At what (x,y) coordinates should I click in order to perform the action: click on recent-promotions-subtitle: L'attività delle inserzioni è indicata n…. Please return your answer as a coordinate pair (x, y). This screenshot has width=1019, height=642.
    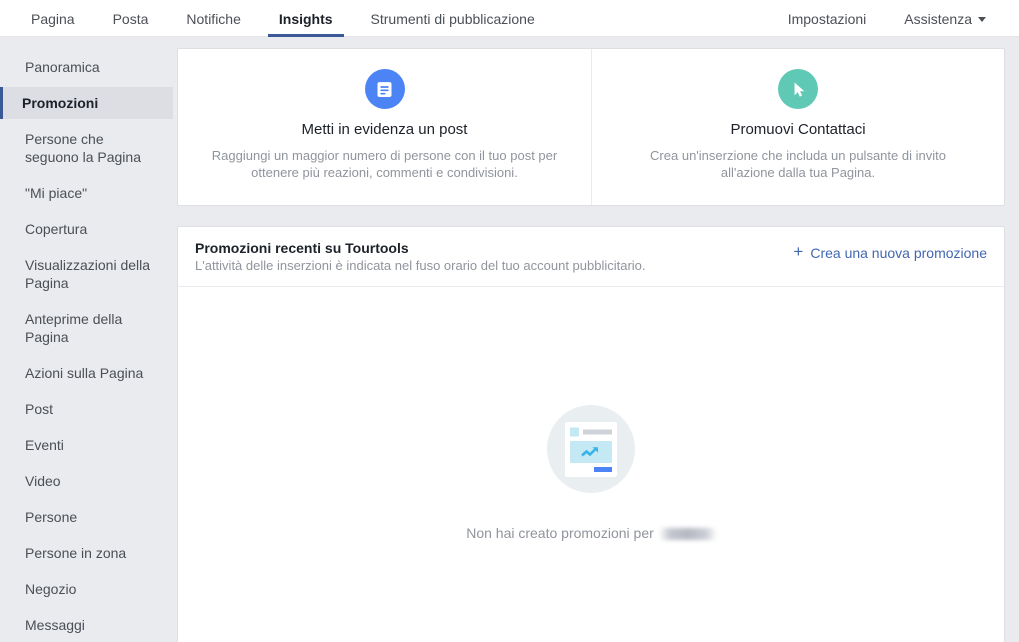
    Looking at the image, I should click on (420, 265).